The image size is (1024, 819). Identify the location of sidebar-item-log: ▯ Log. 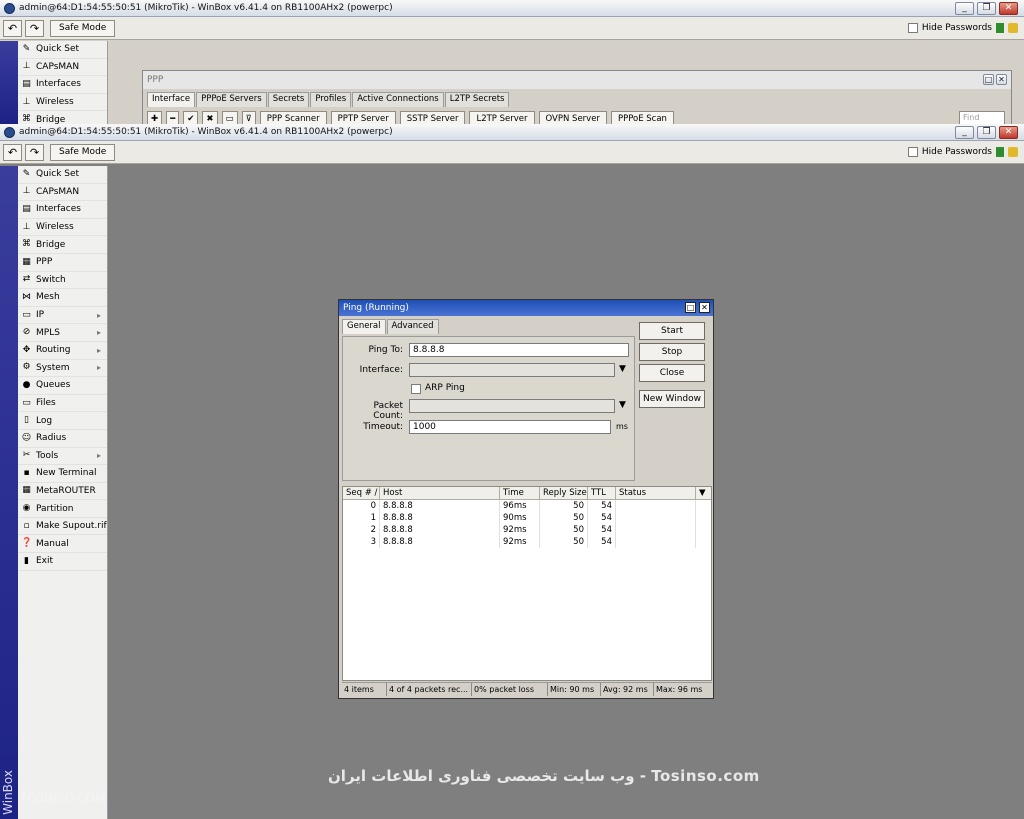
(62, 421).